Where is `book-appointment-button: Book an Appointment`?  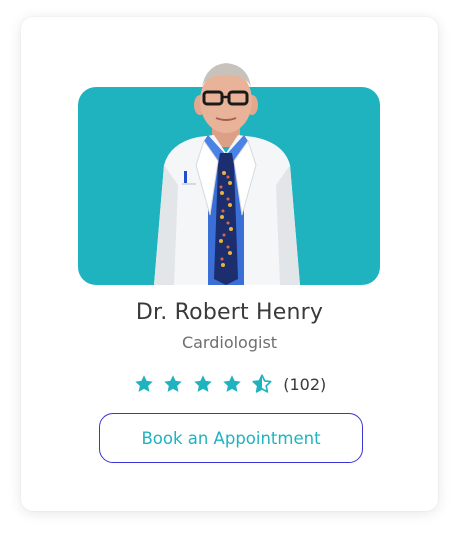 book-appointment-button: Book an Appointment is located at coordinates (231, 438).